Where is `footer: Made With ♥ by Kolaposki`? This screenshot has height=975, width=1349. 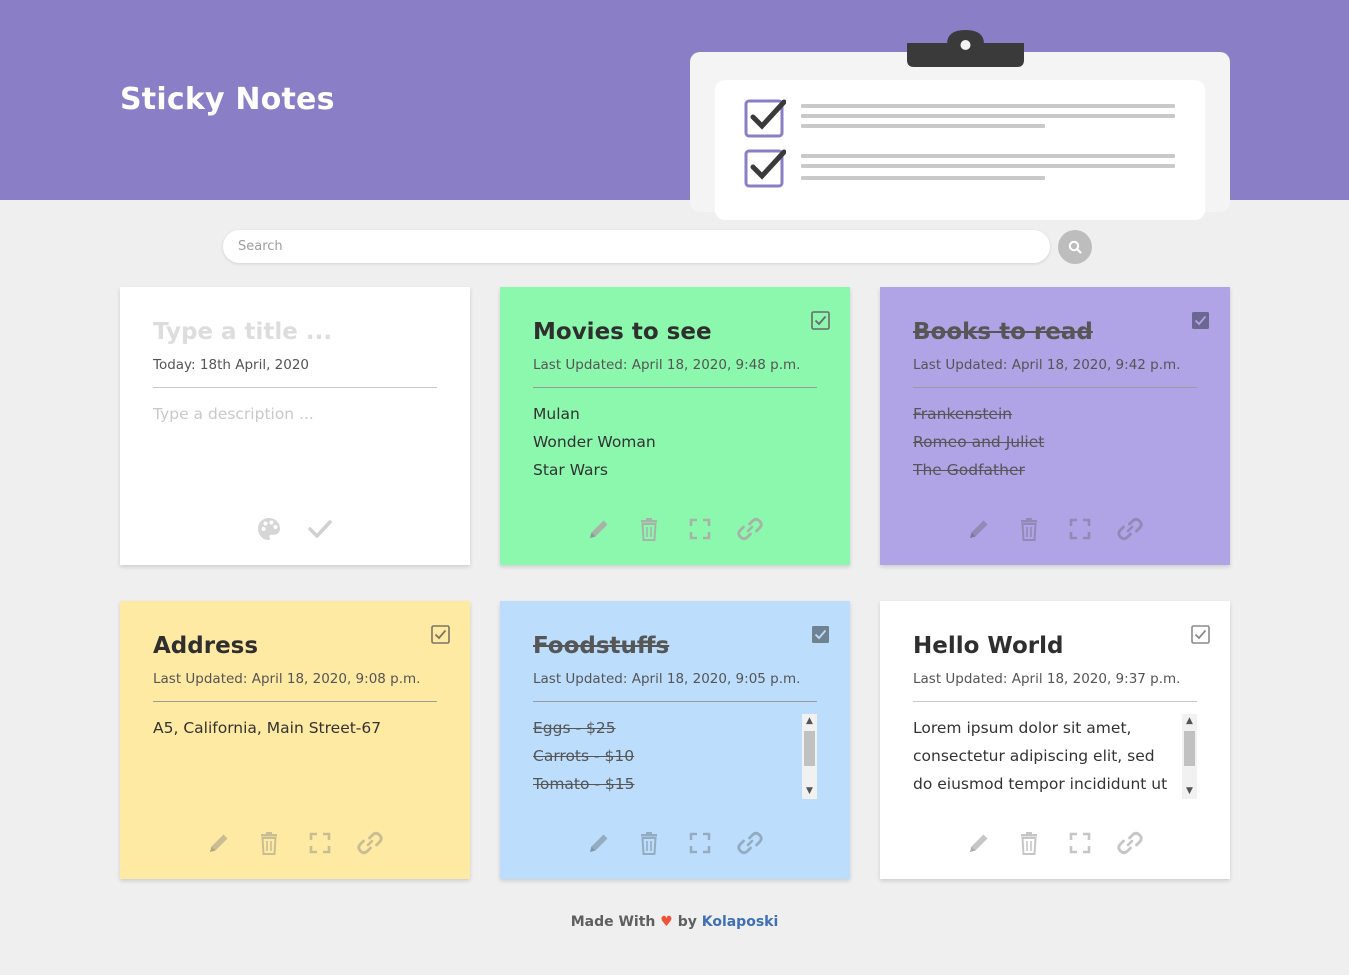 footer: Made With ♥ by Kolaposki is located at coordinates (674, 922).